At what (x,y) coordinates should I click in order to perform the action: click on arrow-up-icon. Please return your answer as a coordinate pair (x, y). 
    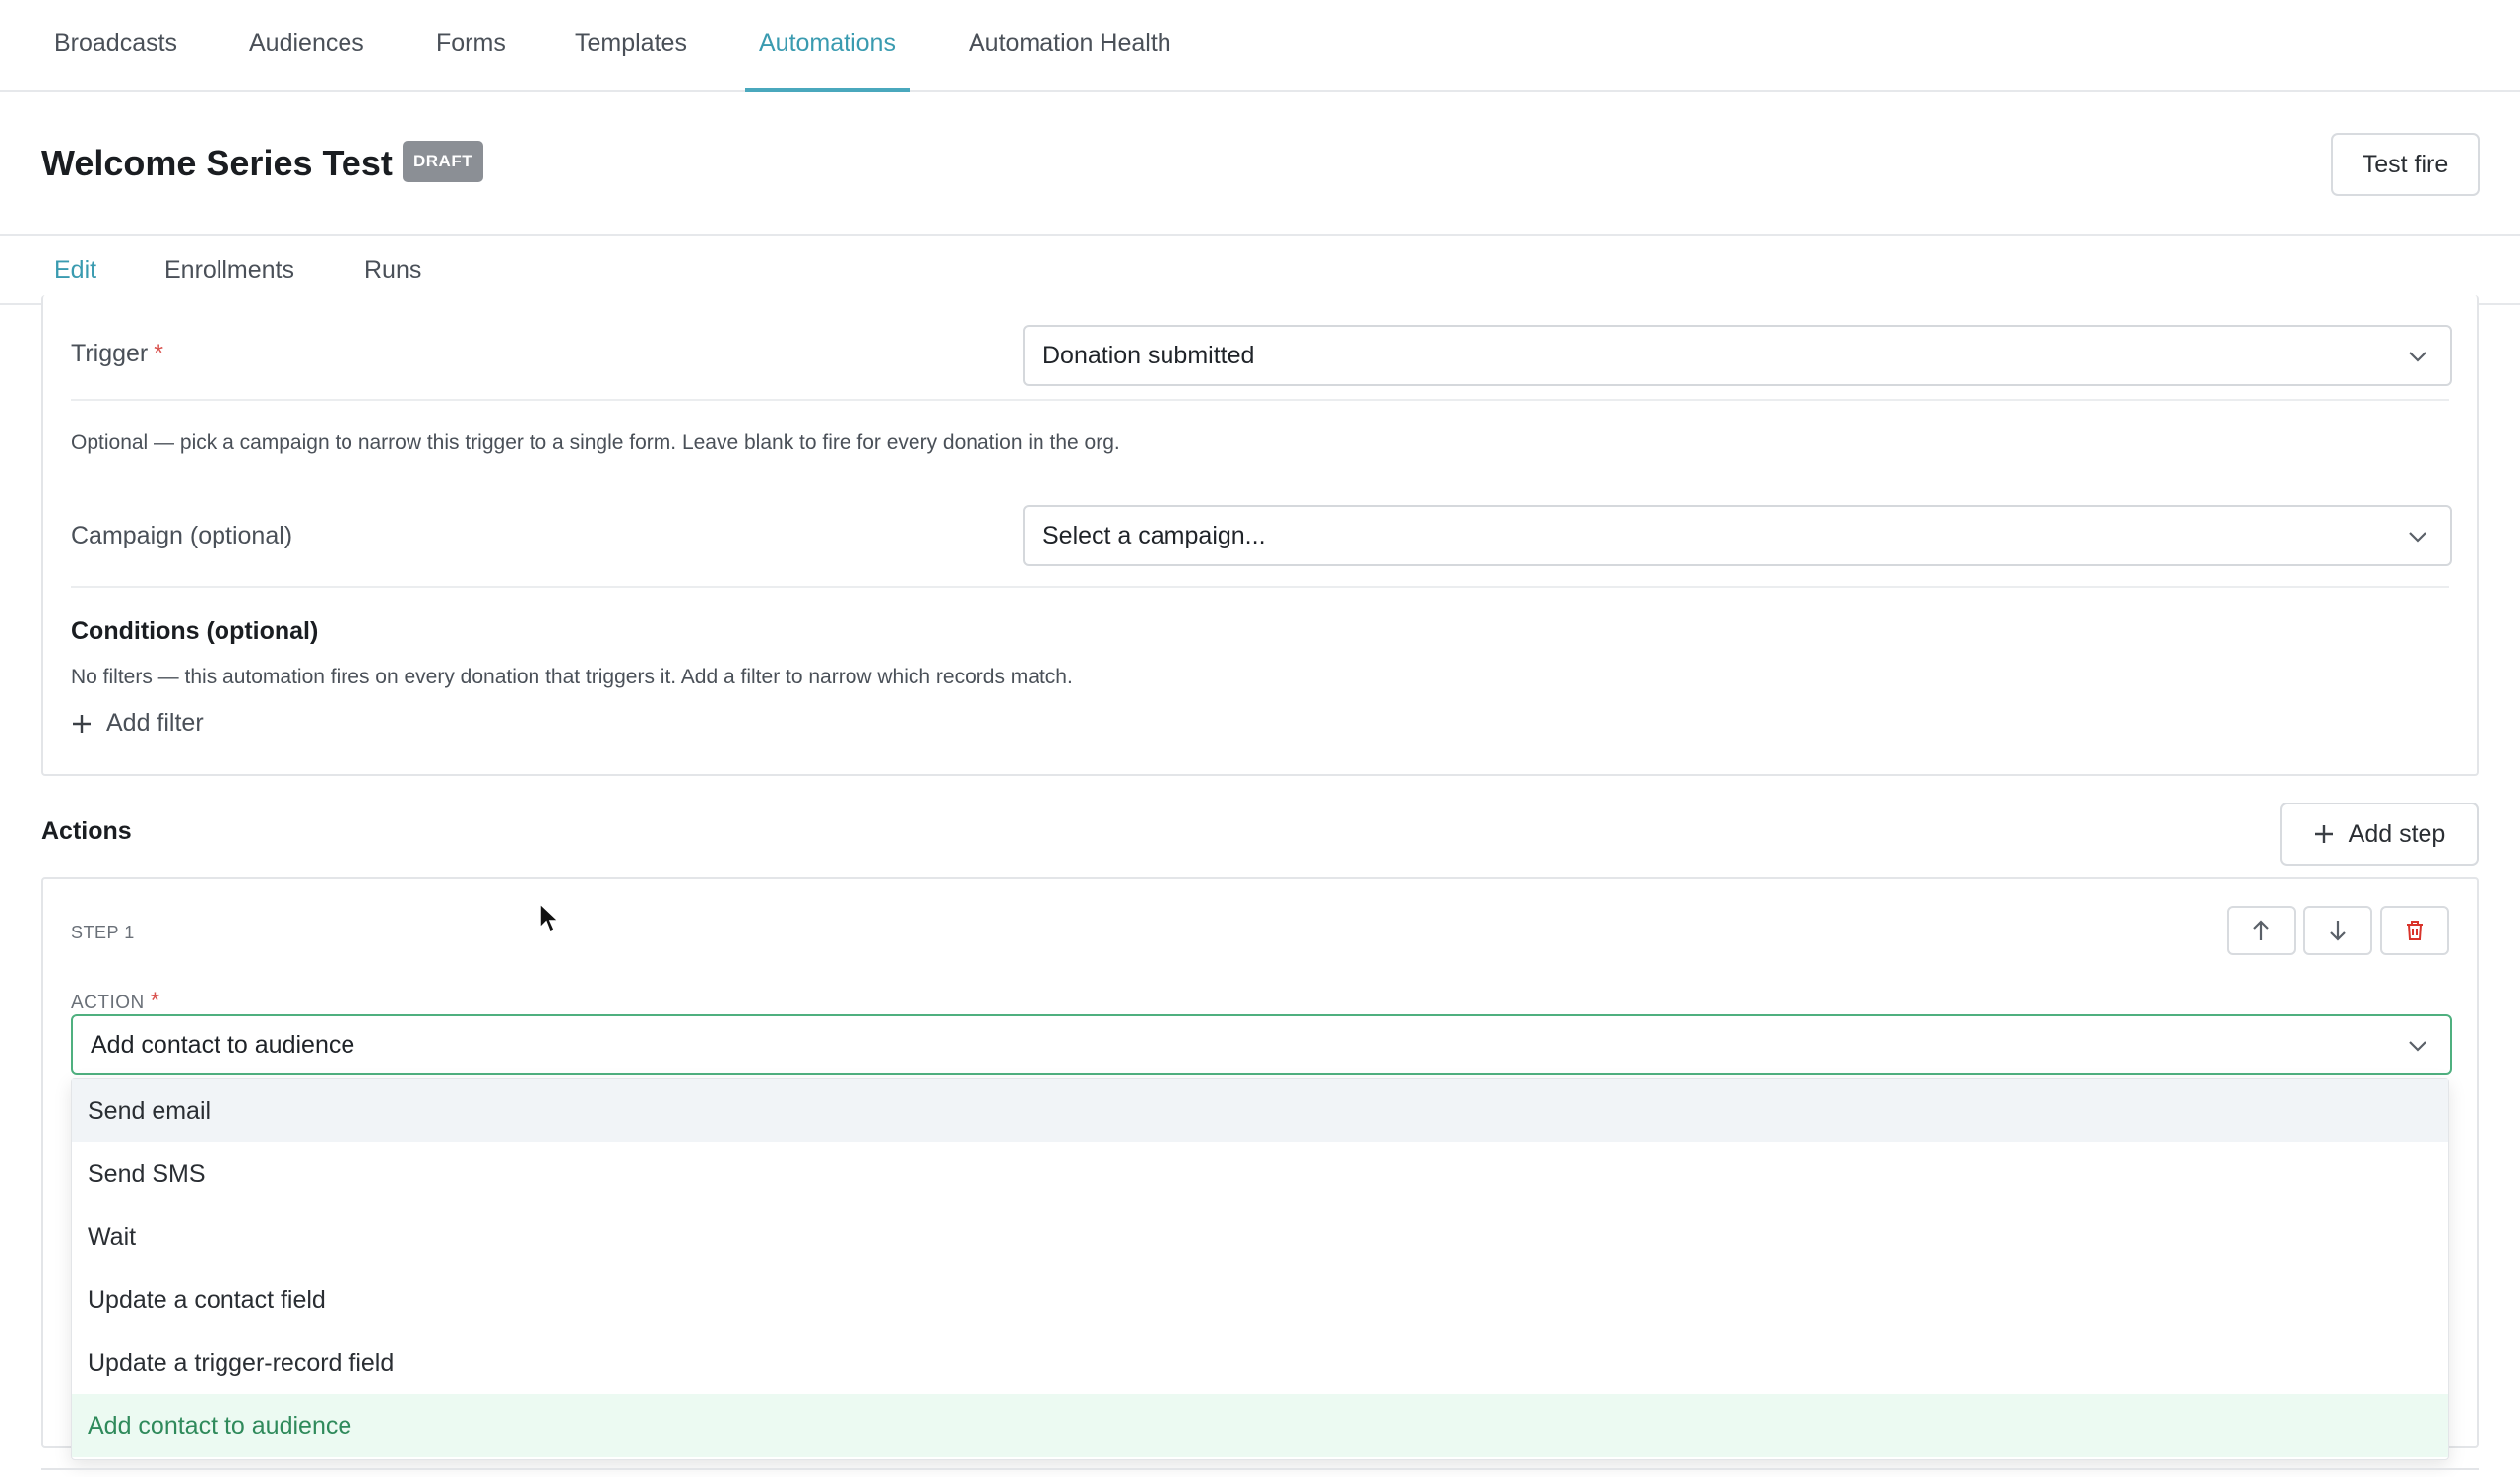
    Looking at the image, I should click on (2261, 930).